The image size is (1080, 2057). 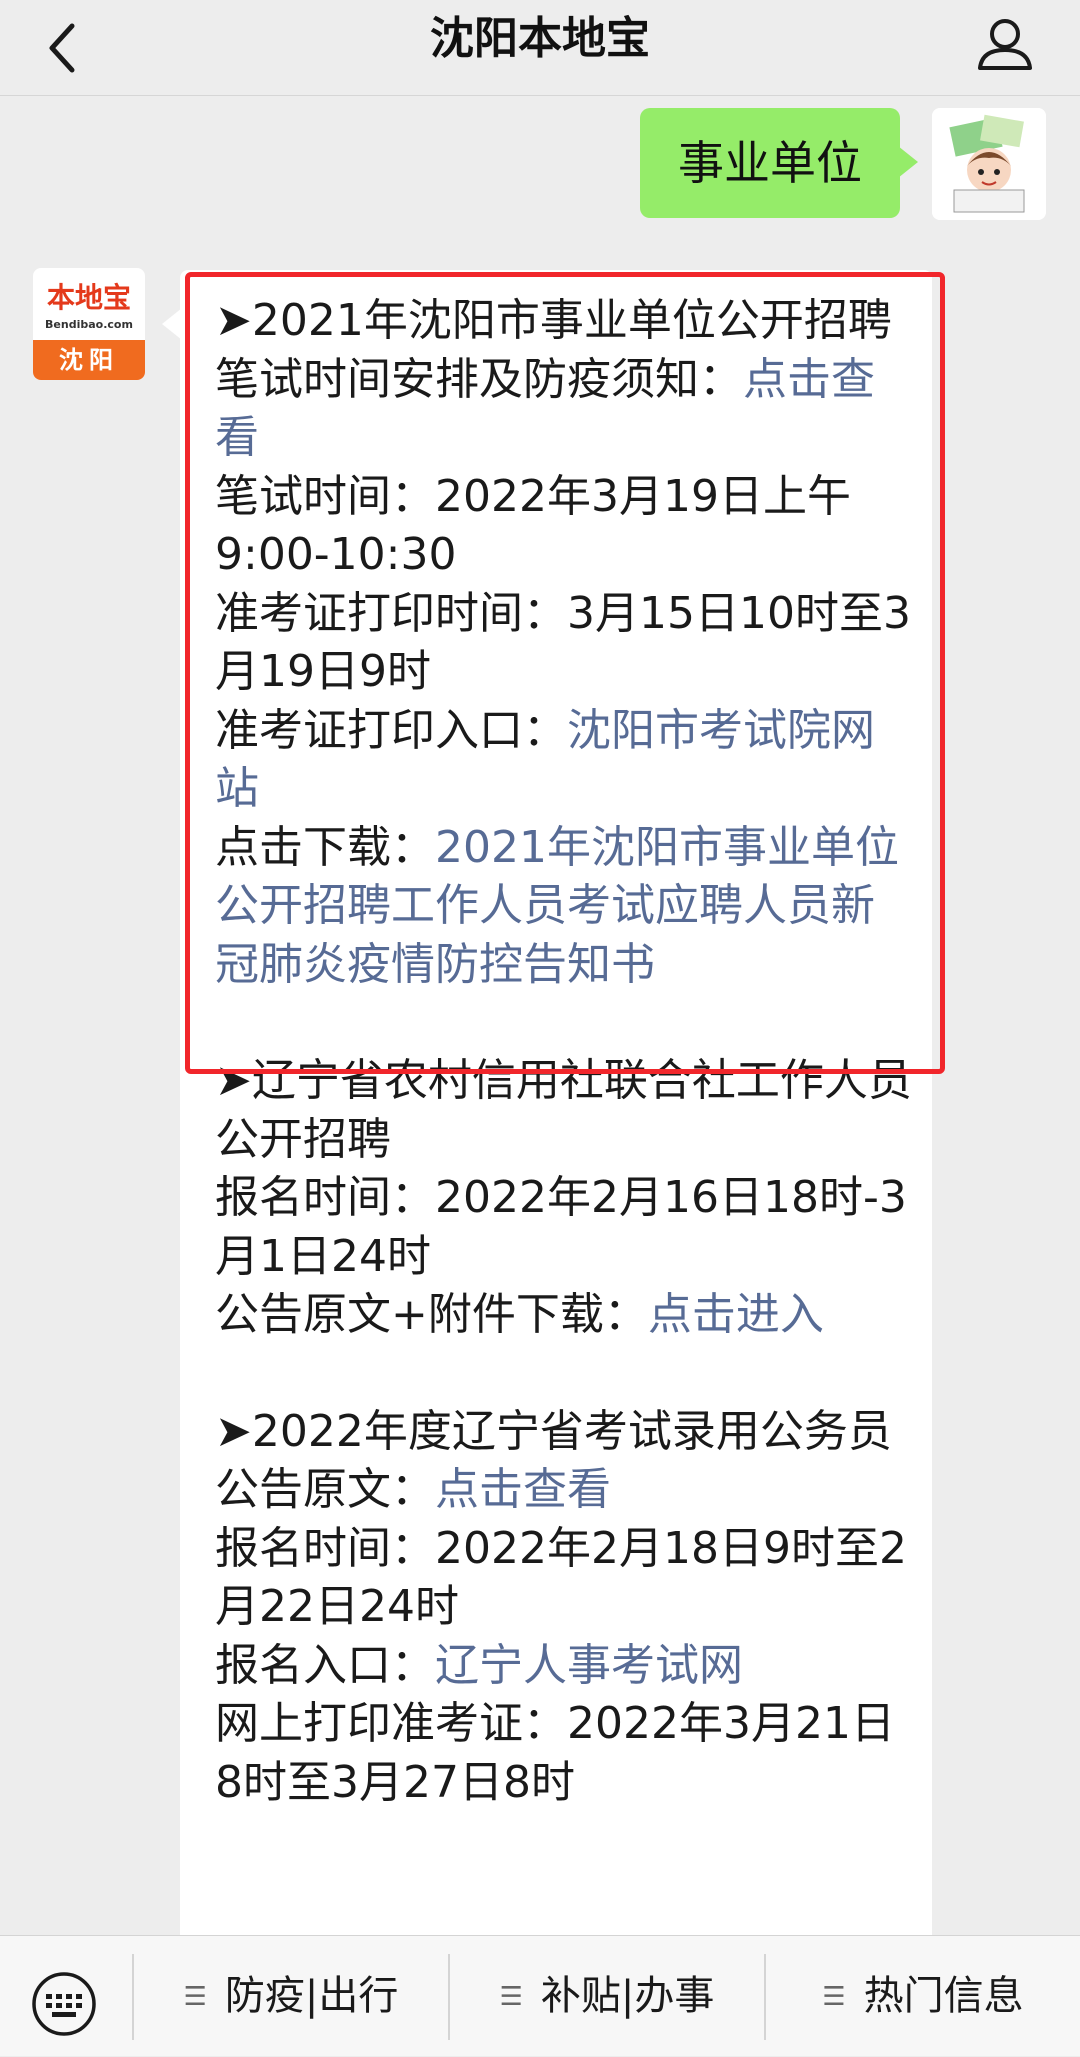 I want to click on menu-subsidy-services: ☰ 补贴|办事, so click(x=607, y=1996).